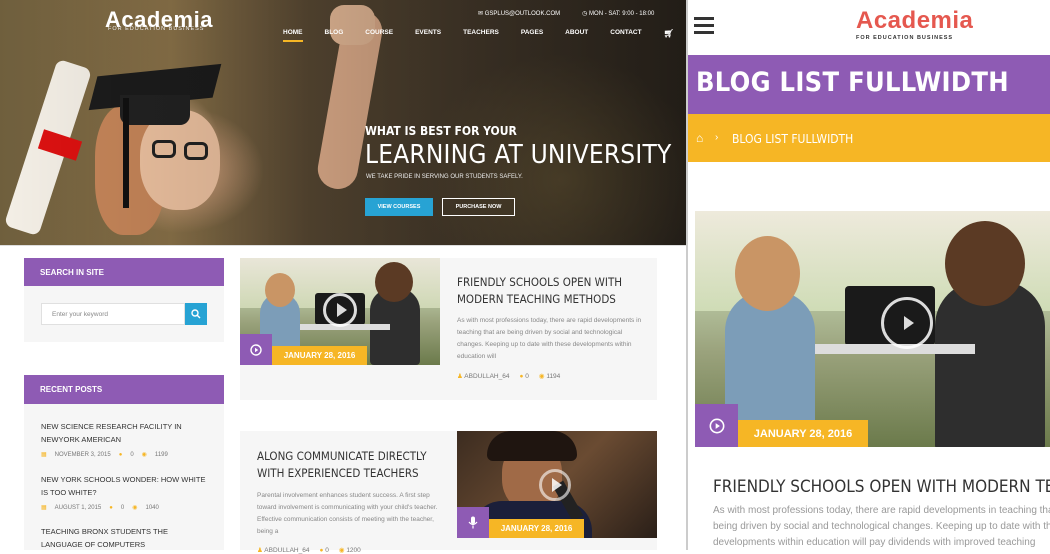  I want to click on mobile-logo: Academia, so click(914, 21).